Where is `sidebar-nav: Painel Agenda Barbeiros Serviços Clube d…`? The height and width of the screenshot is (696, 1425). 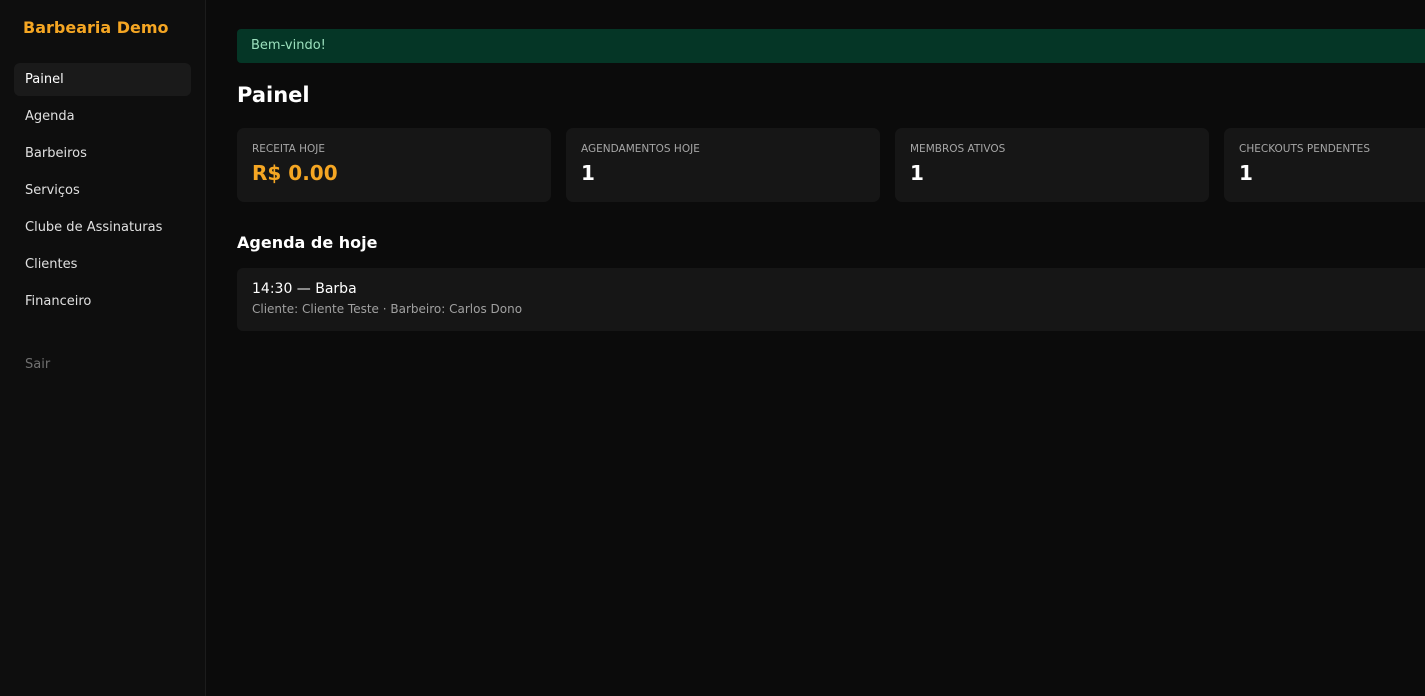
sidebar-nav: Painel Agenda Barbeiros Serviços Clube d… is located at coordinates (102, 192).